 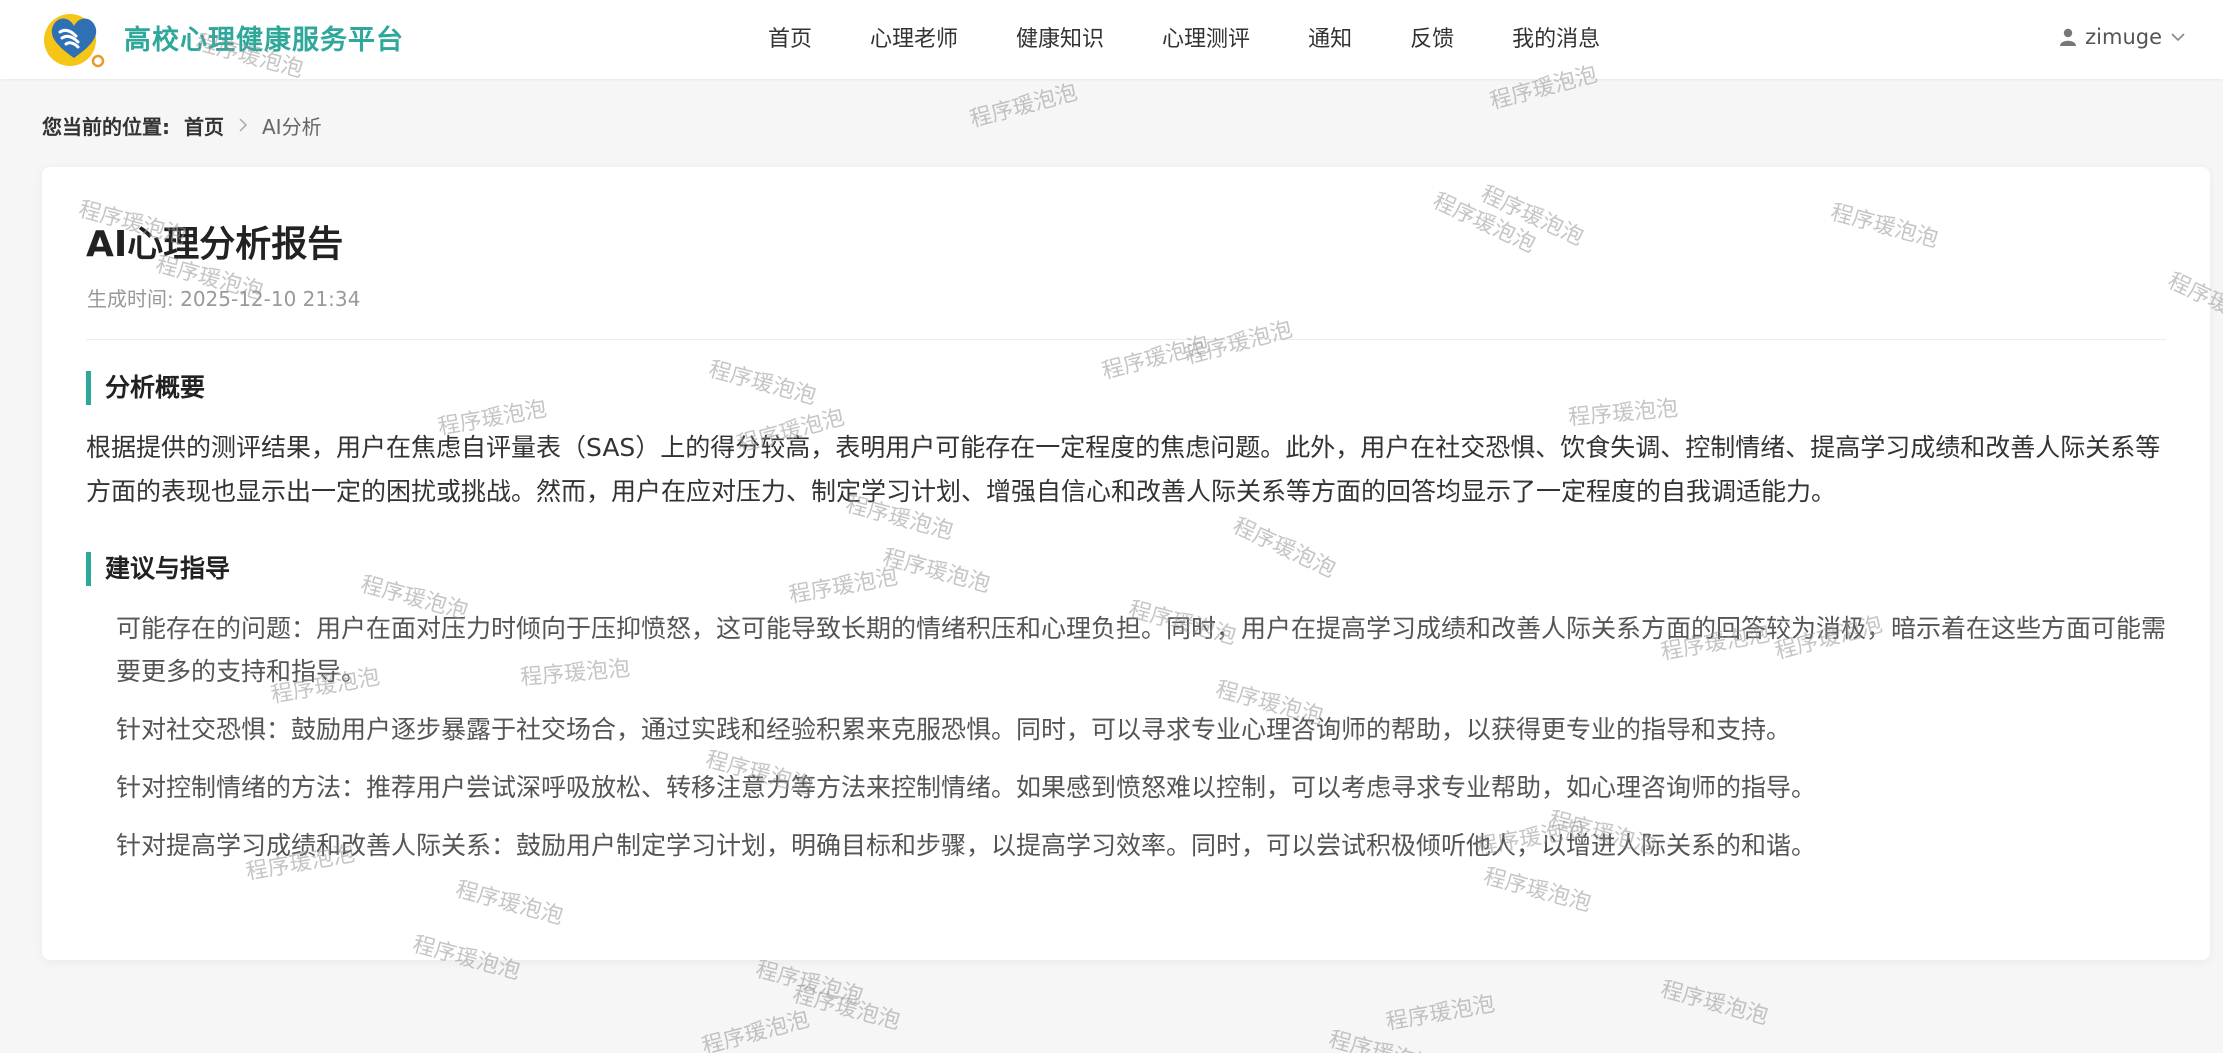 What do you see at coordinates (1330, 37) in the screenshot?
I see `nav-notices: 通知` at bounding box center [1330, 37].